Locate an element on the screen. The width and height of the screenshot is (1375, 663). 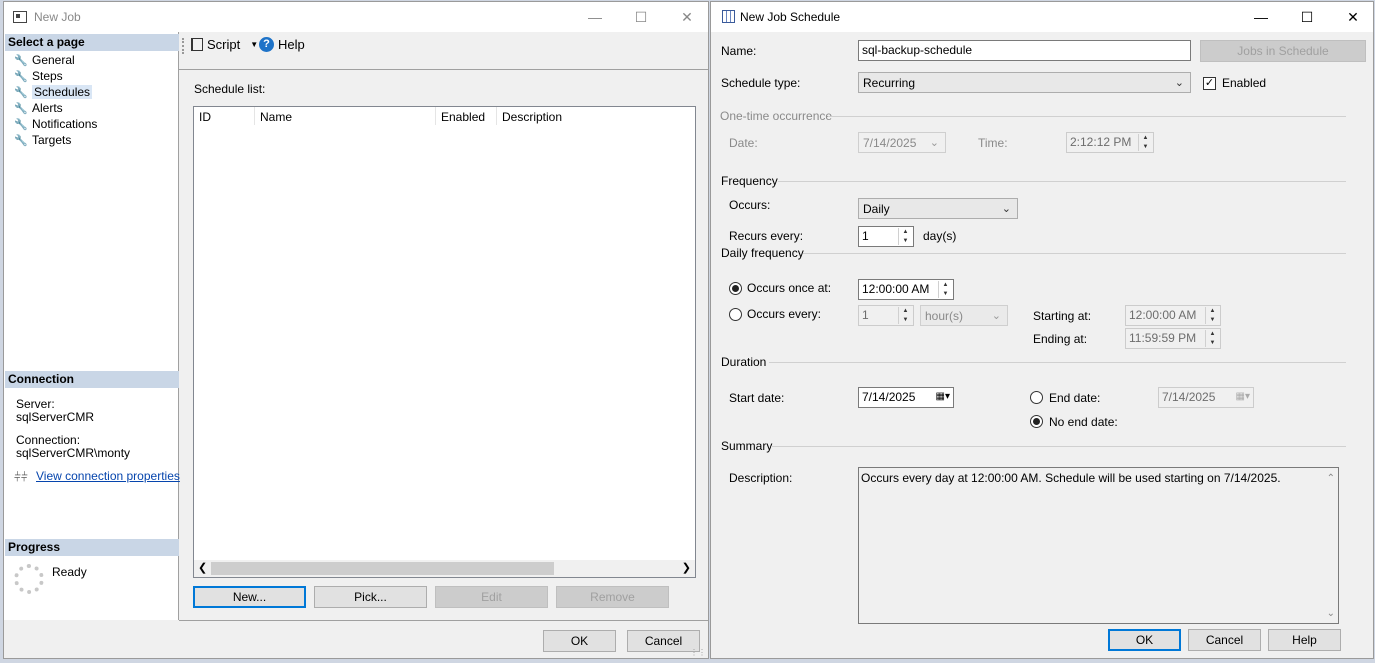
column-header-description: Description is located at coordinates (532, 117).